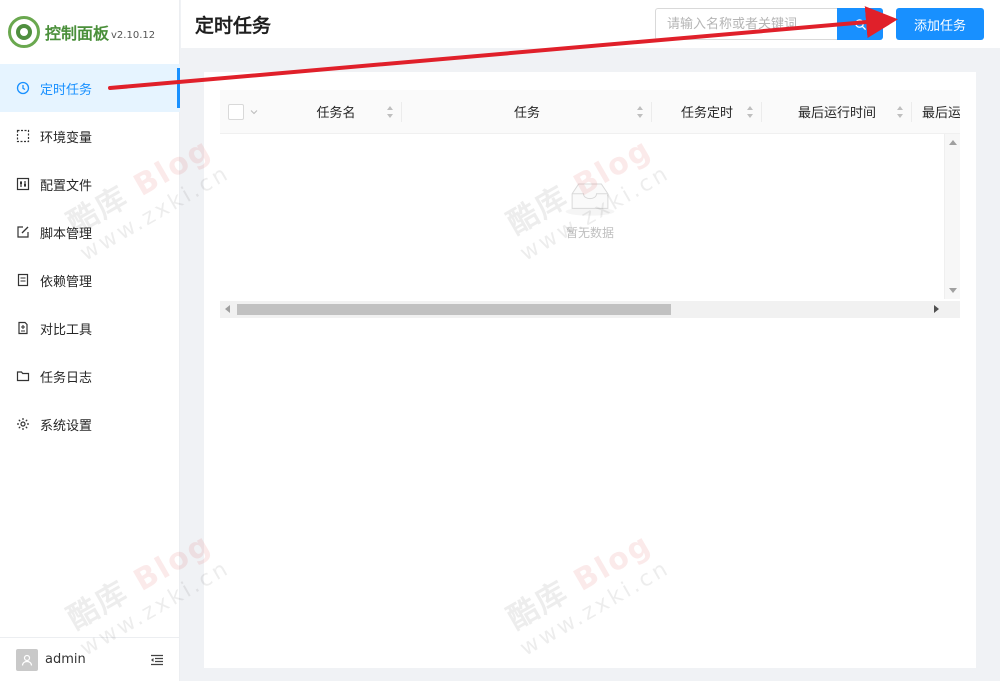  Describe the element at coordinates (66, 90) in the screenshot. I see `sidebar-item-label: 定时任务` at that location.